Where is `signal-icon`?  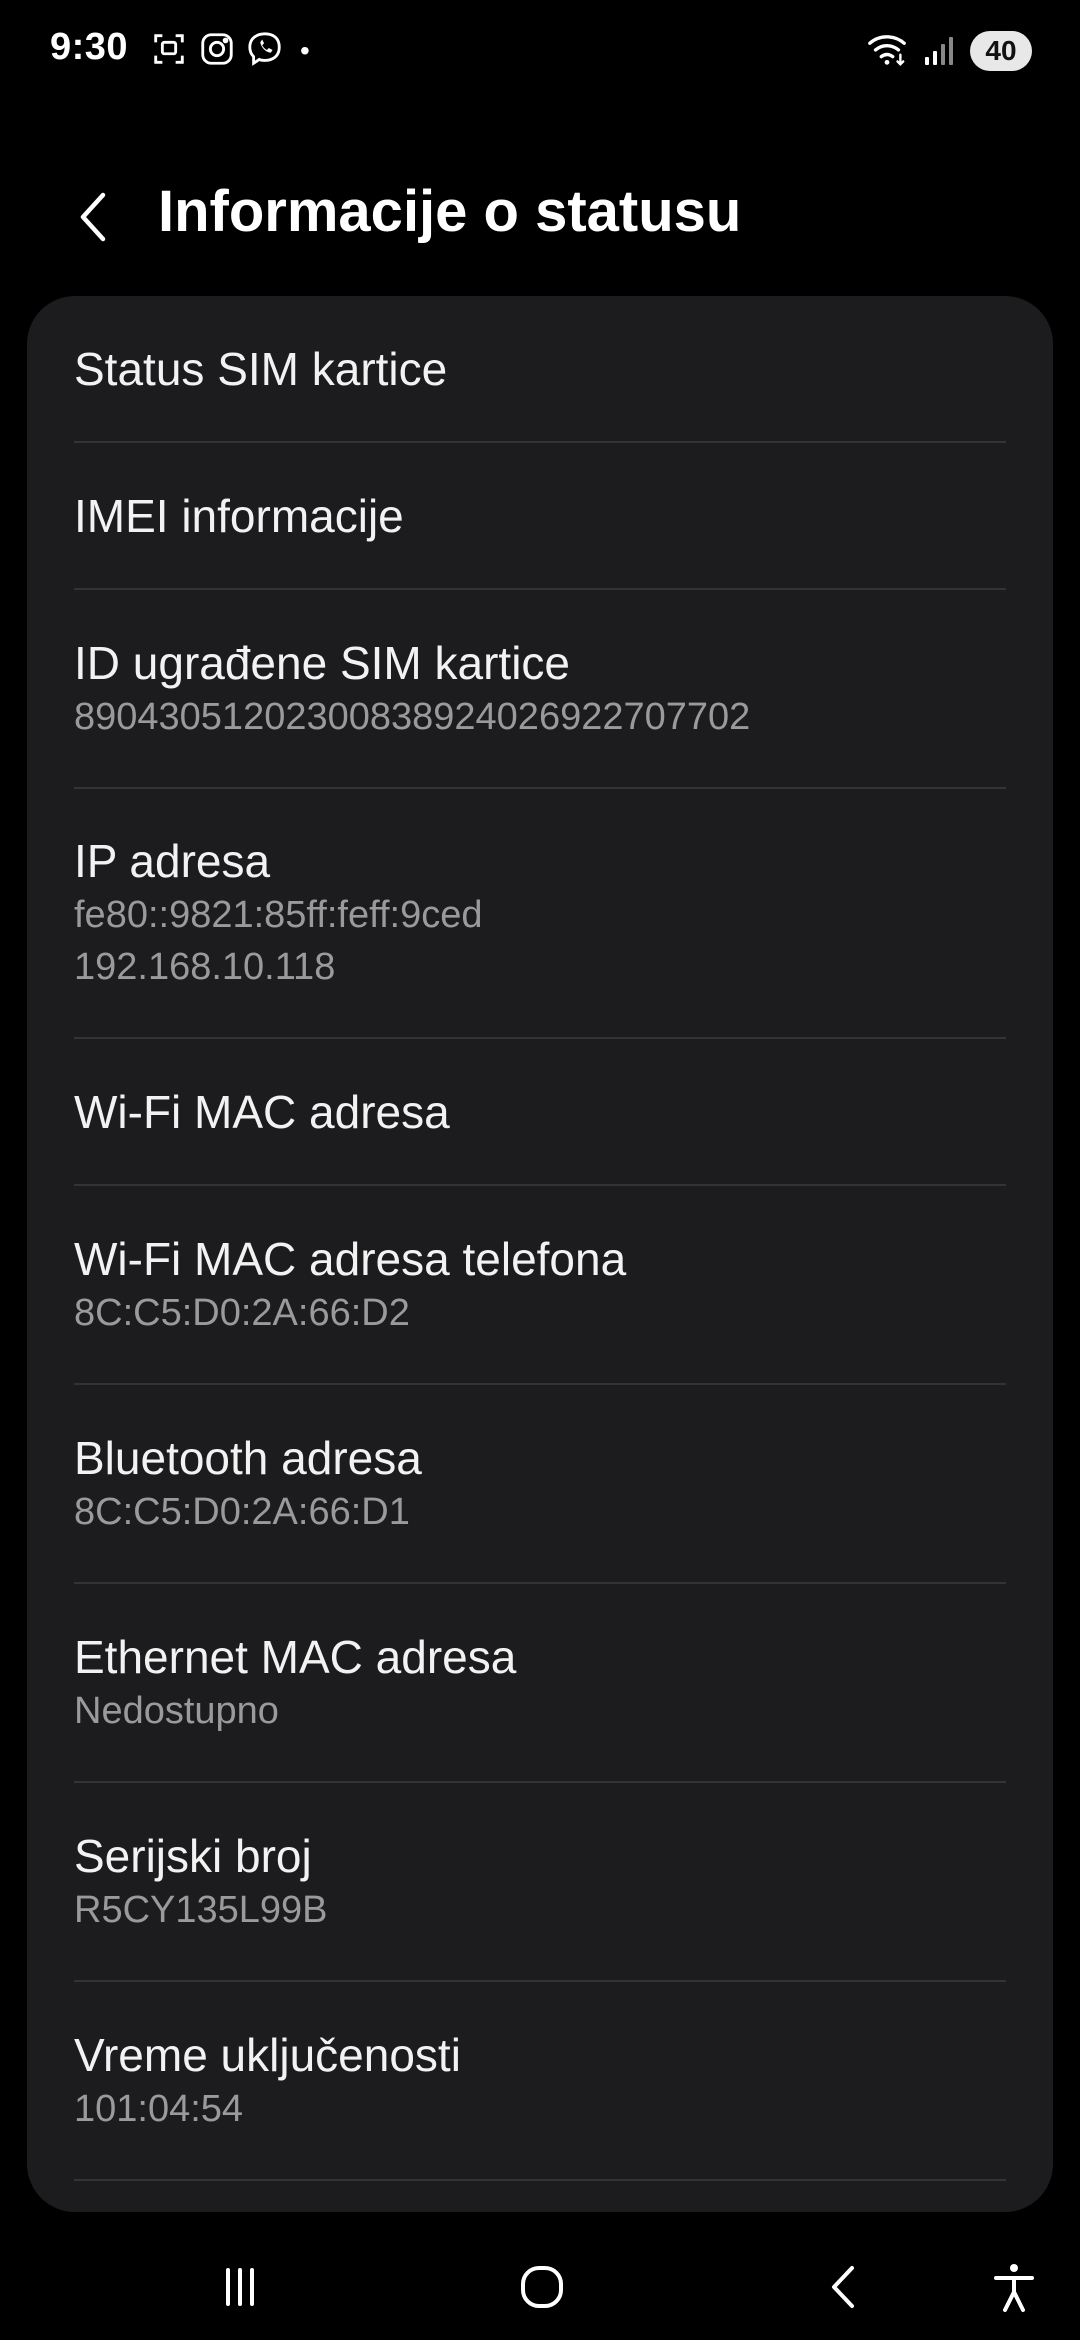 signal-icon is located at coordinates (939, 51).